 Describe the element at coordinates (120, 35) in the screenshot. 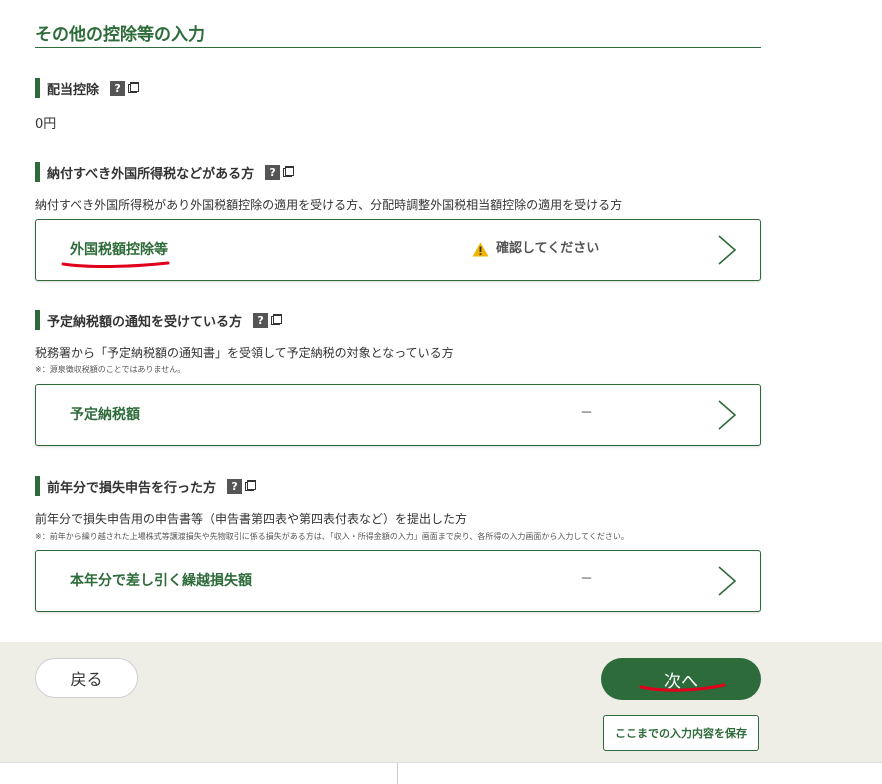

I see `page-title: その他の控除等の入力` at that location.